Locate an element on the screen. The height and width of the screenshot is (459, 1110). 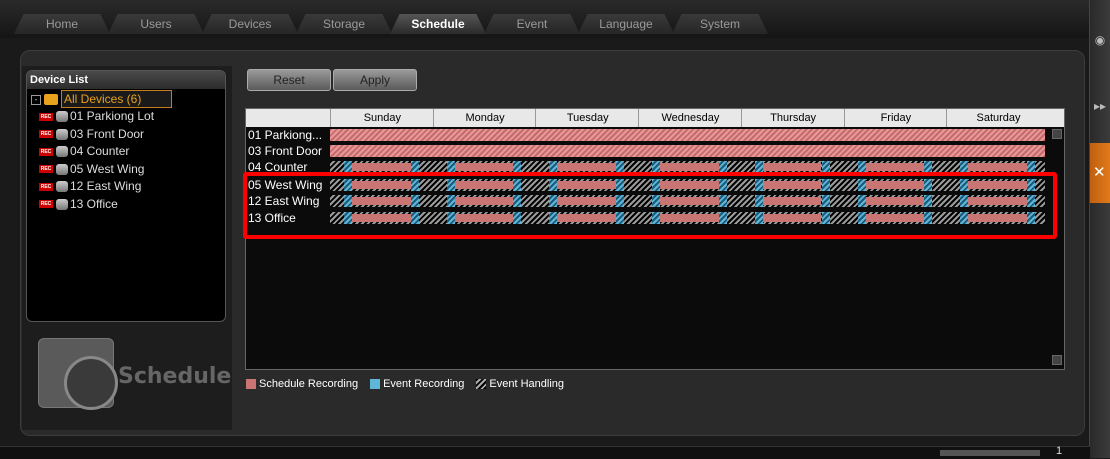
collapse-icon: - is located at coordinates (36, 99).